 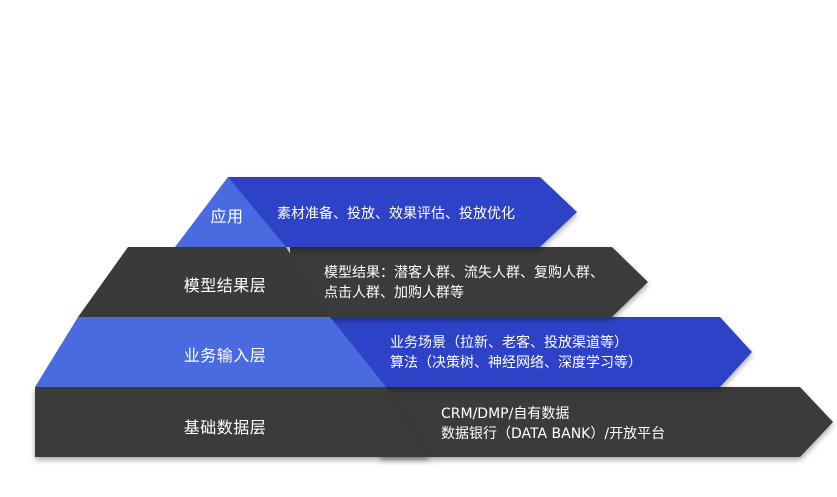 What do you see at coordinates (509, 343) in the screenshot?
I see `desc-line: 业务场景（拉新、老客、投放渠道等）` at bounding box center [509, 343].